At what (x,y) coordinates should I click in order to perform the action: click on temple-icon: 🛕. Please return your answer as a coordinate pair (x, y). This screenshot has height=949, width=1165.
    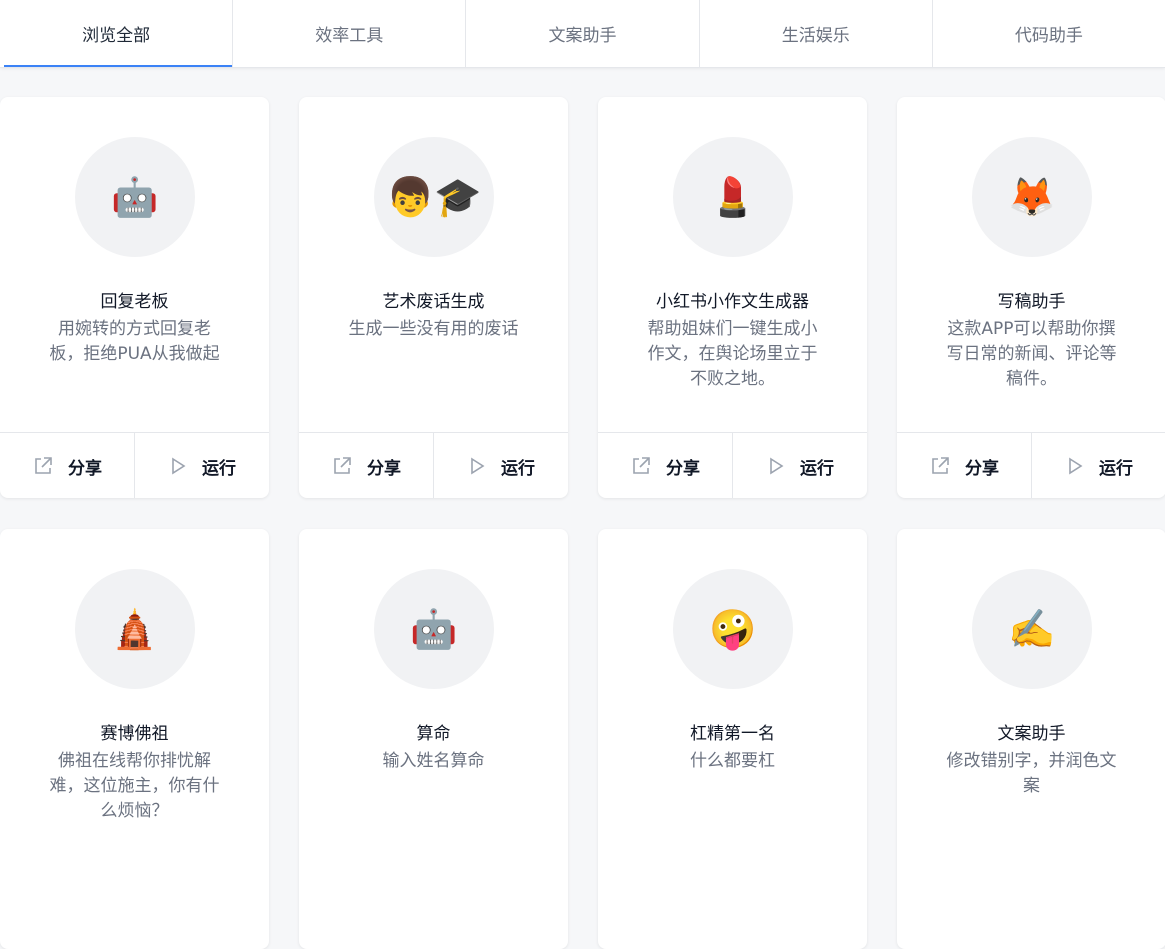
    Looking at the image, I should click on (135, 629).